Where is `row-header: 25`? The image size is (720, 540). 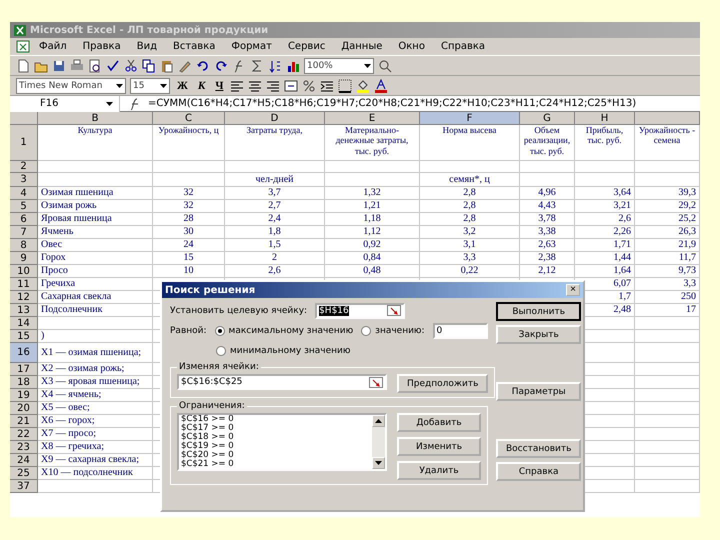 row-header: 25 is located at coordinates (24, 473).